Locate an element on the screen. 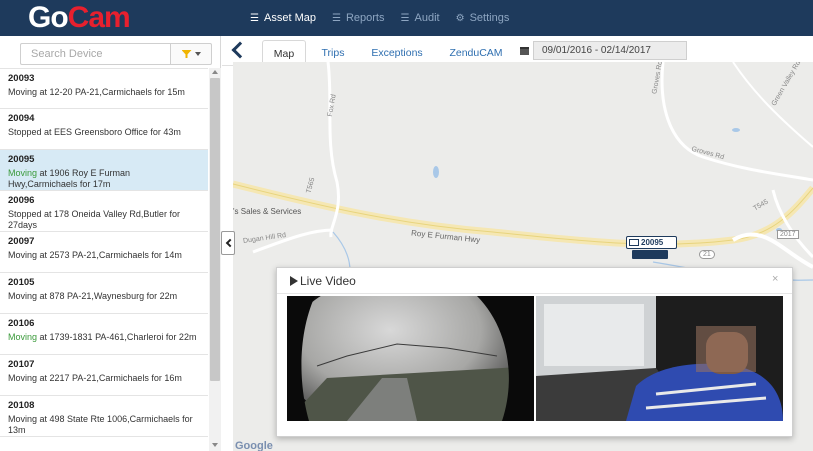 This screenshot has height=451, width=813. nav-audit: ☰ Audit is located at coordinates (420, 18).